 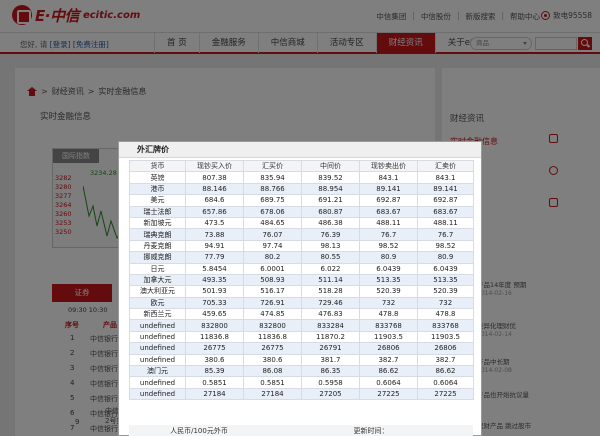 I want to click on cell-middle: 691.21, so click(x=330, y=200).